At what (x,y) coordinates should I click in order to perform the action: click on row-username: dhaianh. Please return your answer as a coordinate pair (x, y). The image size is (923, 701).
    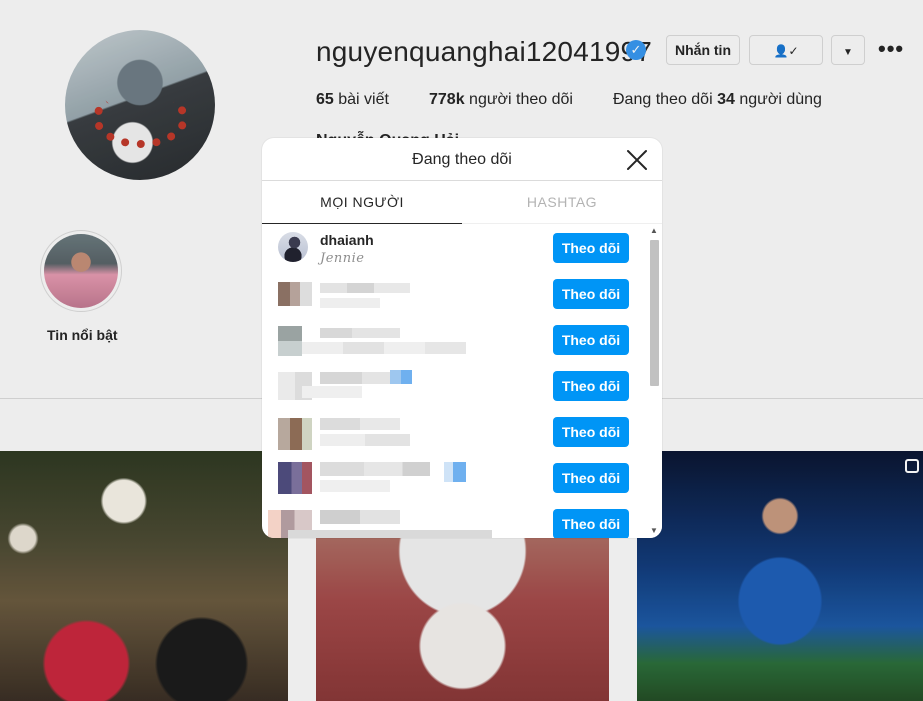
    Looking at the image, I should click on (347, 240).